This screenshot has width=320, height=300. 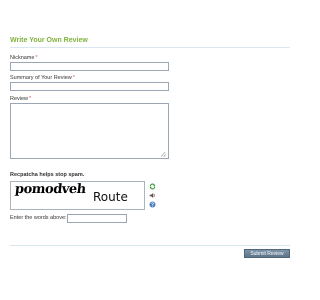 I want to click on captcha-words-label: Enter the words above:, so click(x=38, y=218).